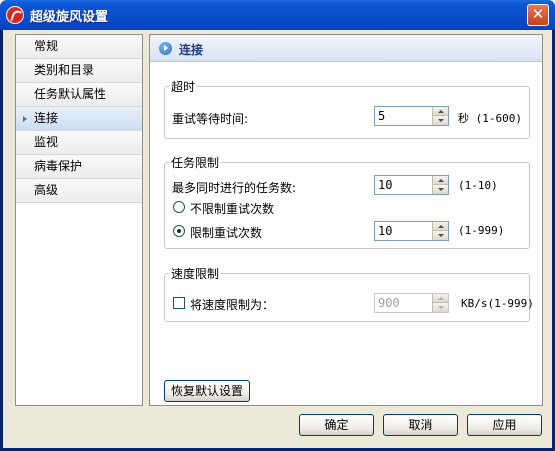  What do you see at coordinates (382, 116) in the screenshot?
I see `retry-wait-value: 5` at bounding box center [382, 116].